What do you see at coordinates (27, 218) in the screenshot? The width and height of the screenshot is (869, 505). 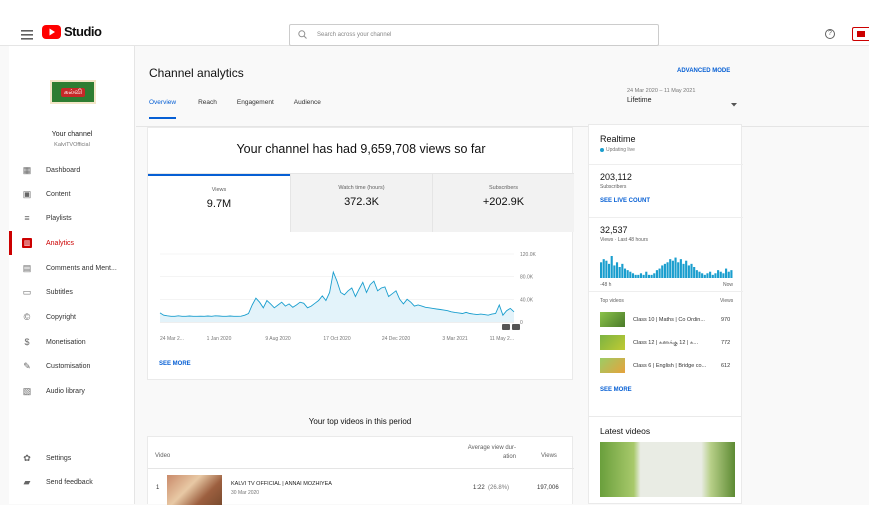 I see `playlists-icon: ≡` at bounding box center [27, 218].